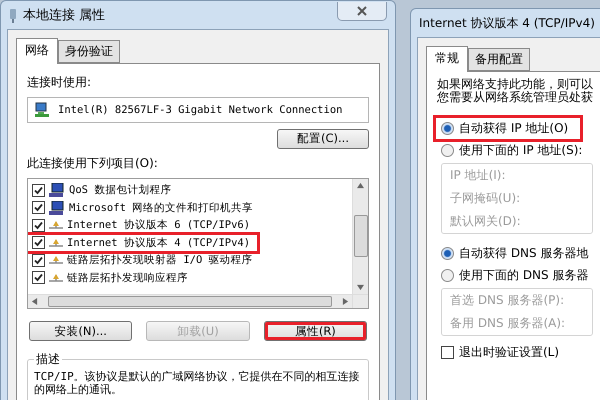 The image size is (600, 400). Describe the element at coordinates (315, 331) in the screenshot. I see `action-button: 属性(R)` at that location.